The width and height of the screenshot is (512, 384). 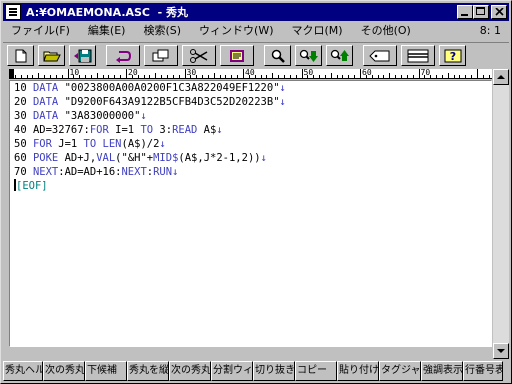 What do you see at coordinates (464, 15) in the screenshot?
I see `minimize-icon` at bounding box center [464, 15].